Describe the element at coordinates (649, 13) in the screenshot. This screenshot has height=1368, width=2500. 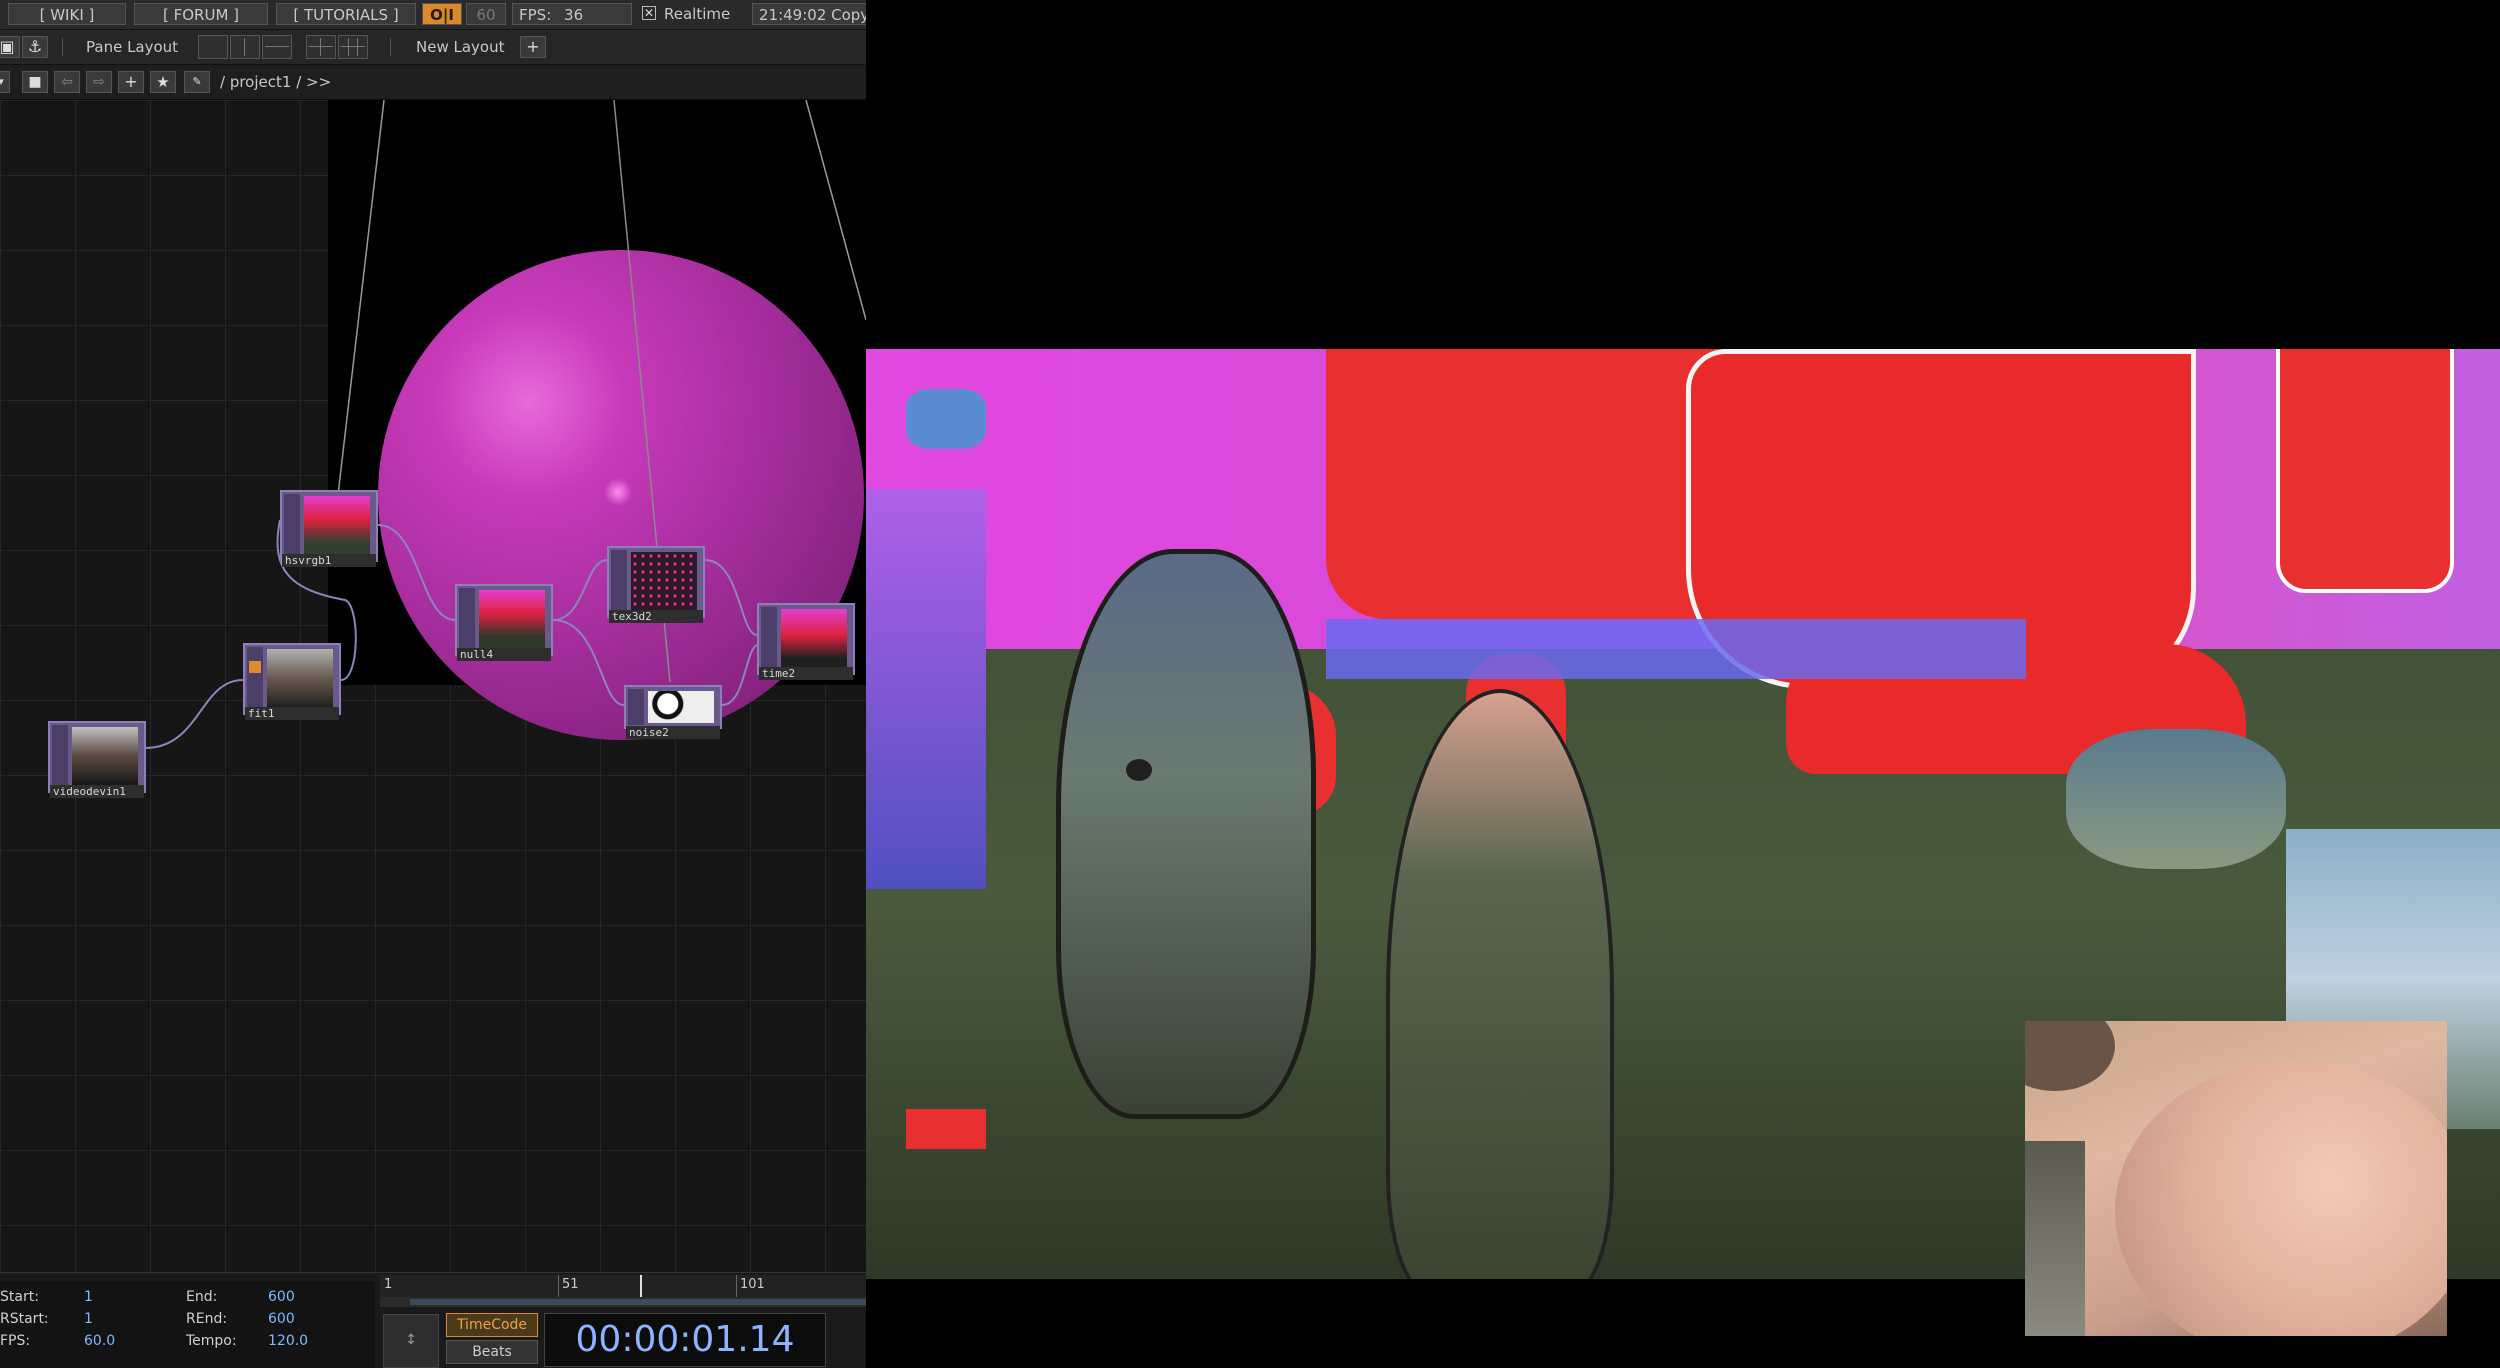
I see `realtime-checkbox: ✕` at that location.